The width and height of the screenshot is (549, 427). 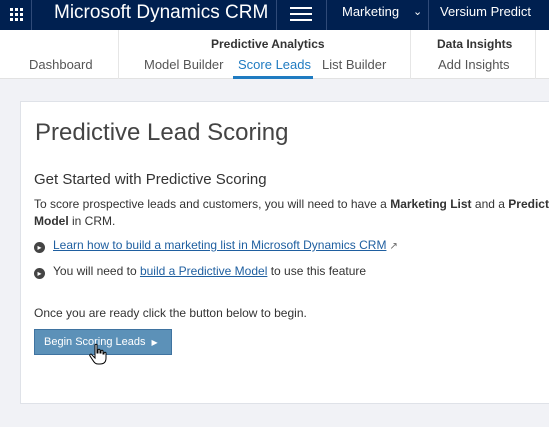 What do you see at coordinates (162, 132) in the screenshot?
I see `page-title: Predictive Lead Scoring` at bounding box center [162, 132].